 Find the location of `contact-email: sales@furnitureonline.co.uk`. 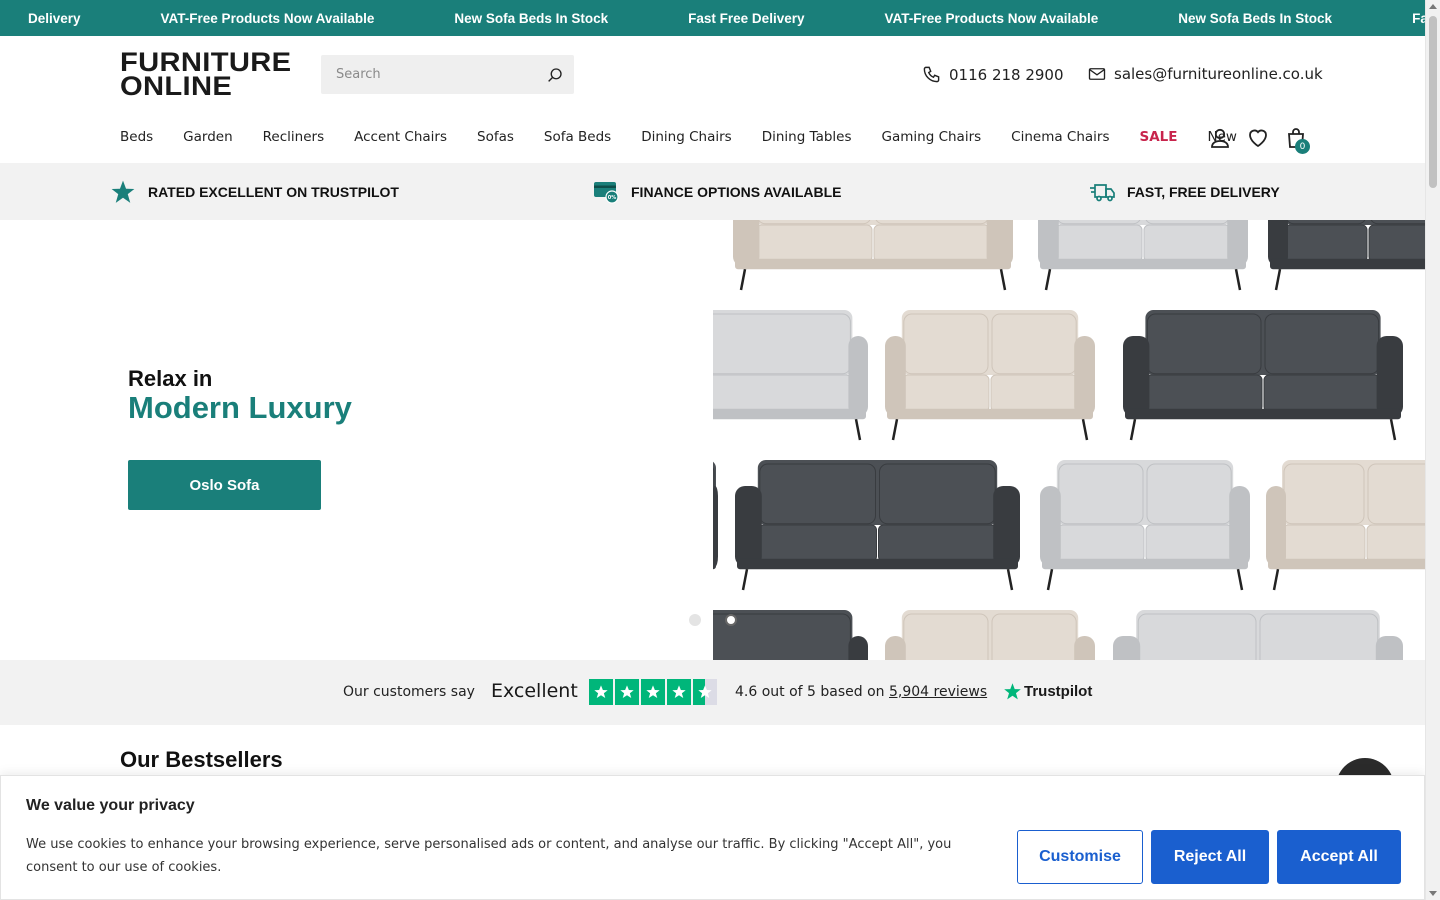

contact-email: sales@furnitureonline.co.uk is located at coordinates (1205, 74).